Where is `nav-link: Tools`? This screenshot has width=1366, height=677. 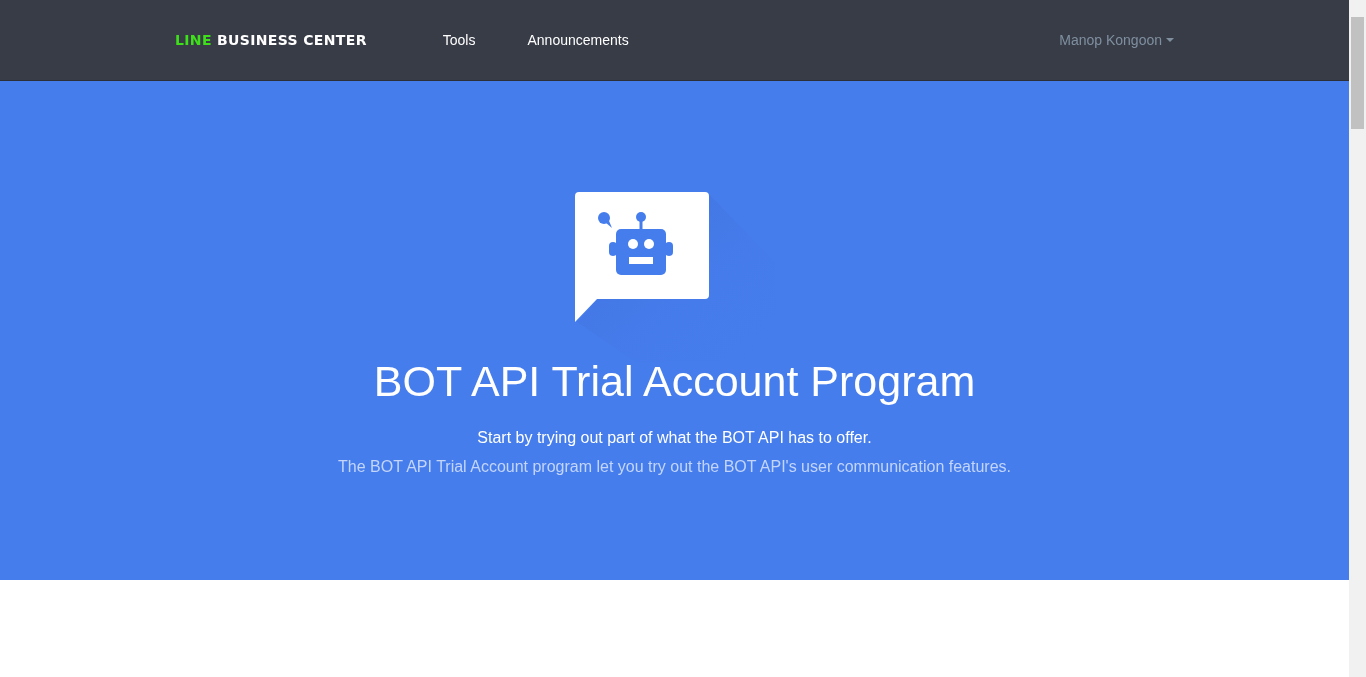
nav-link: Tools is located at coordinates (459, 40).